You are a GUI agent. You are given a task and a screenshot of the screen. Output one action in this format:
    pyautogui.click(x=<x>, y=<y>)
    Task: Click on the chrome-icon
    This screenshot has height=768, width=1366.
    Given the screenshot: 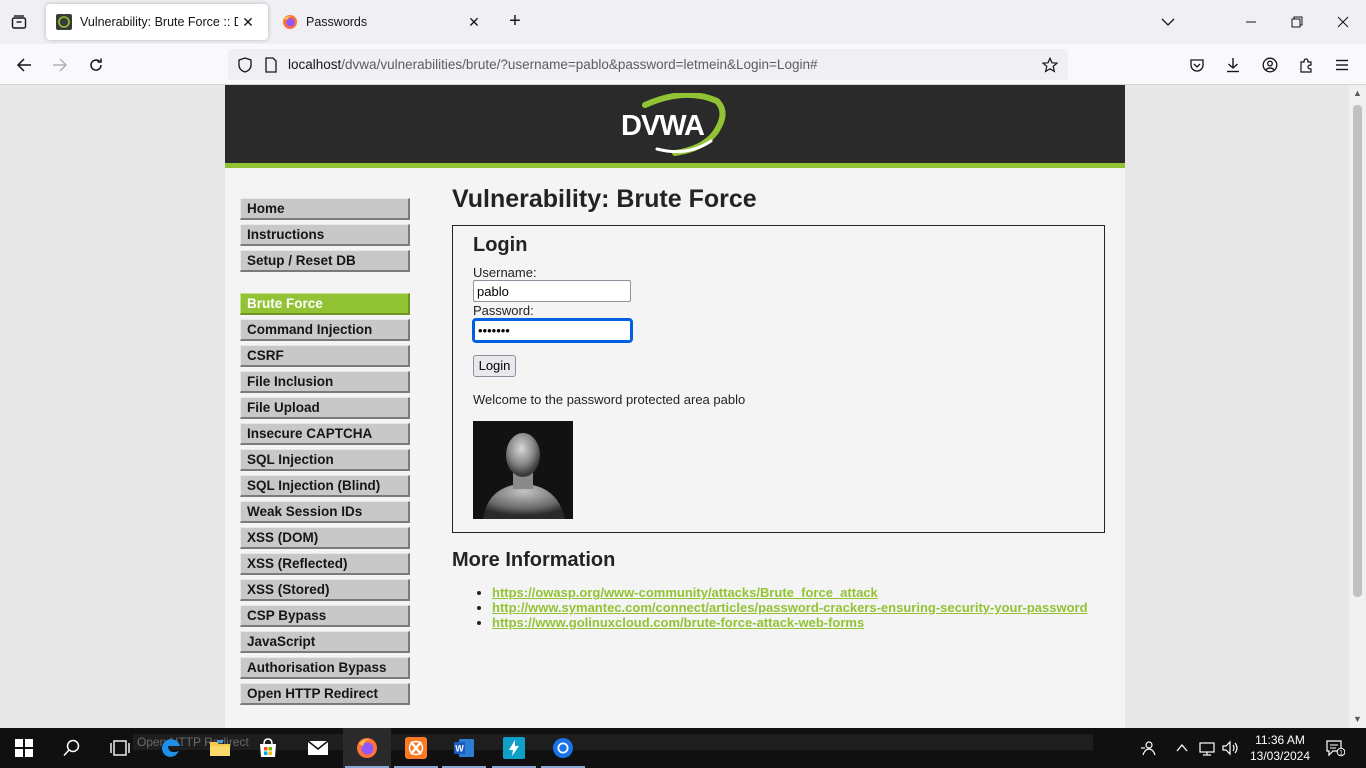 What is the action you would take?
    pyautogui.click(x=563, y=748)
    